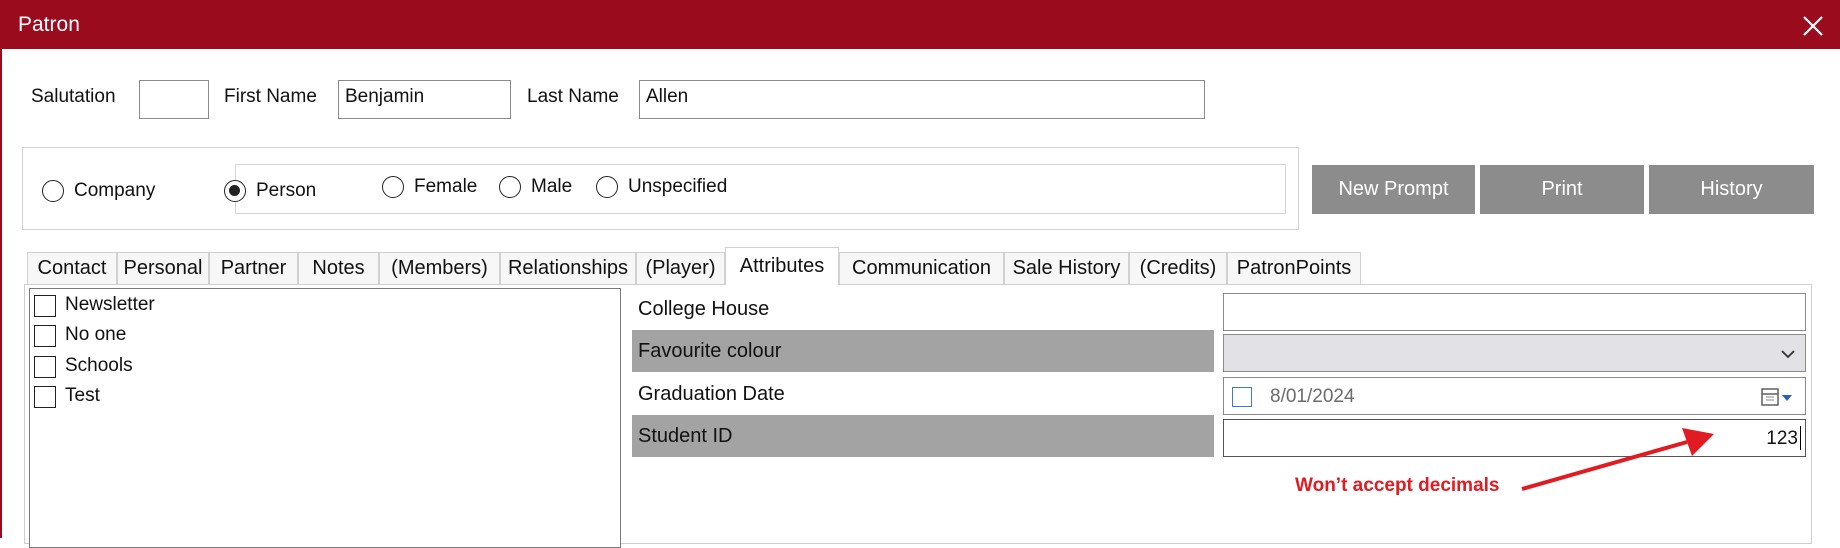 Image resolution: width=1840 pixels, height=548 pixels. What do you see at coordinates (704, 309) in the screenshot?
I see `college-house-label: College House` at bounding box center [704, 309].